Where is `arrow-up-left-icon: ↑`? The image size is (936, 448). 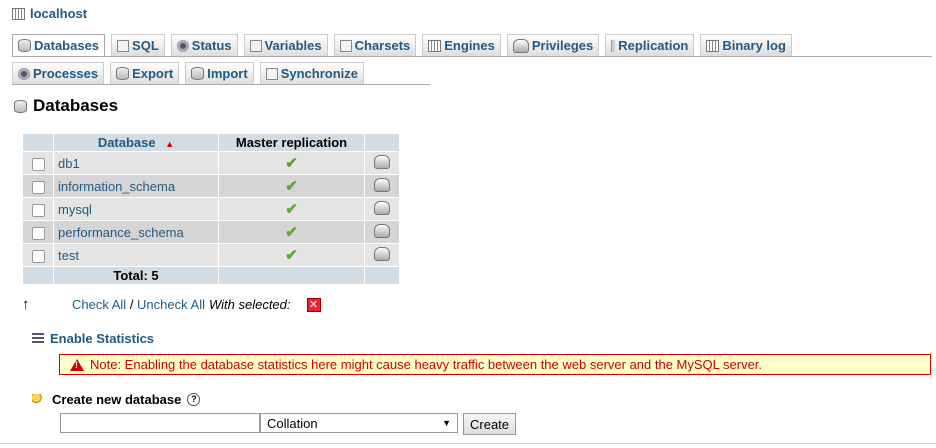
arrow-up-left-icon: ↑ is located at coordinates (26, 304).